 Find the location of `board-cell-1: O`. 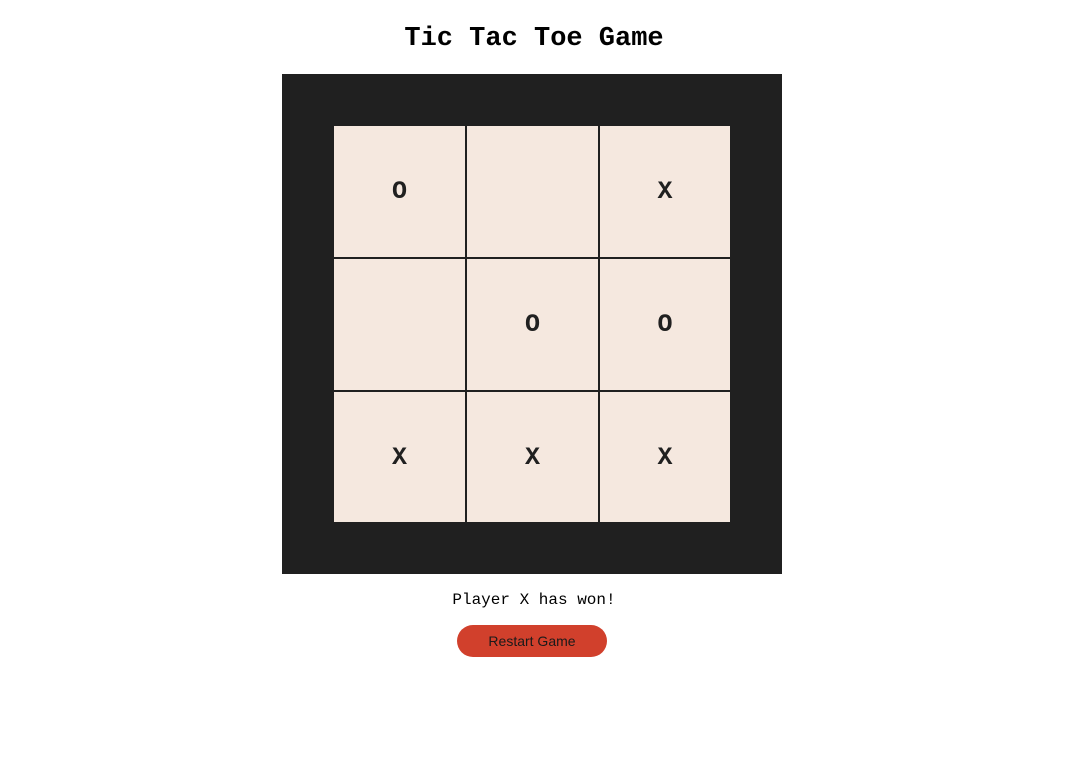

board-cell-1: O is located at coordinates (399, 191).